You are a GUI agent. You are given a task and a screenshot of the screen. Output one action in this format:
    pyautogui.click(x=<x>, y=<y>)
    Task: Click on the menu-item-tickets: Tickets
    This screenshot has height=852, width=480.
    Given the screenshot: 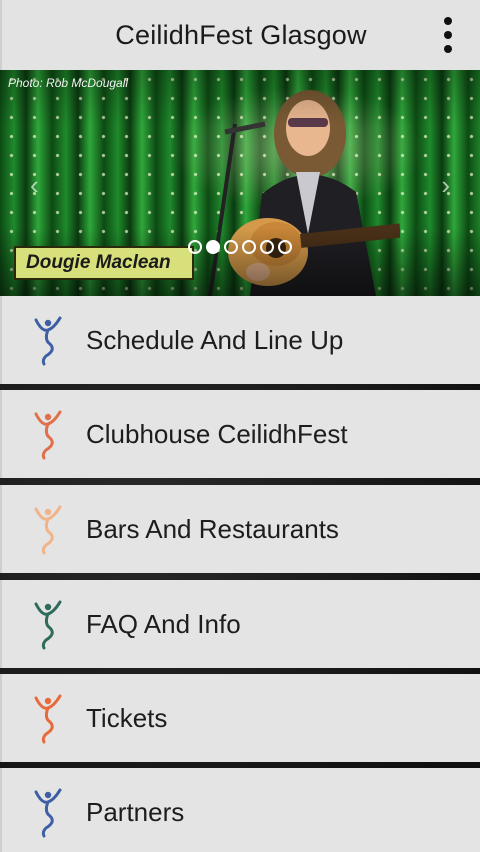 What is the action you would take?
    pyautogui.click(x=240, y=718)
    